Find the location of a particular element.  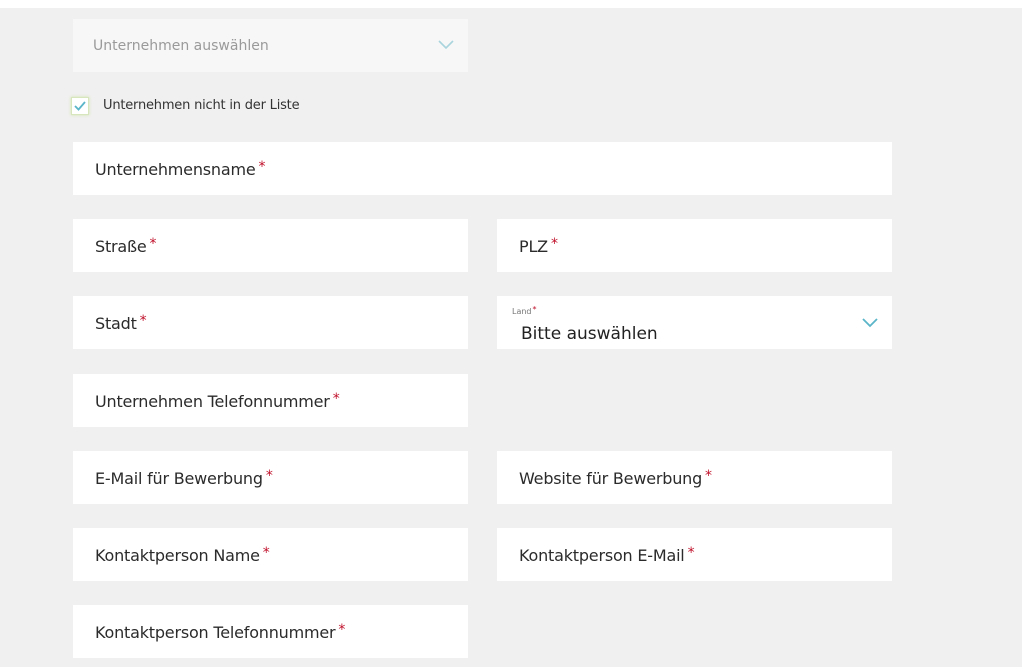

contact-email-field: Kontaktperson E-Mail * is located at coordinates (694, 554).